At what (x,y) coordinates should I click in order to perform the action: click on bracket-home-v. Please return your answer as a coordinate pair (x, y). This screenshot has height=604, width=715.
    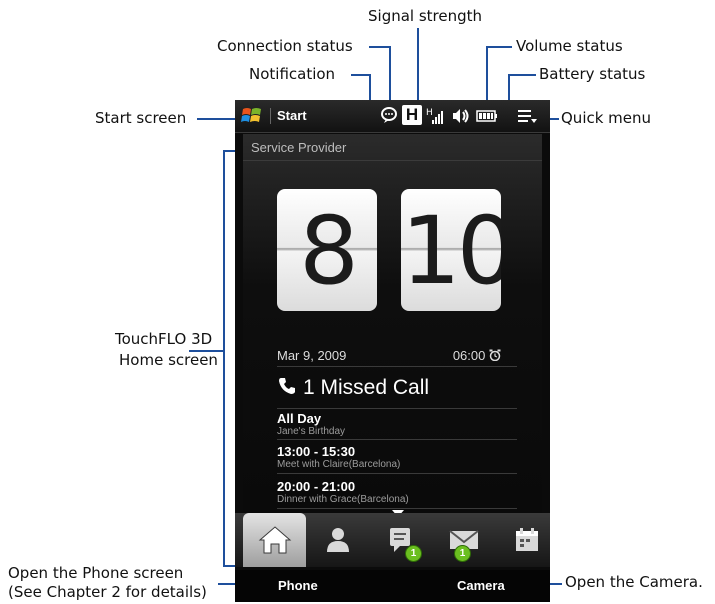
    Looking at the image, I should click on (224, 358).